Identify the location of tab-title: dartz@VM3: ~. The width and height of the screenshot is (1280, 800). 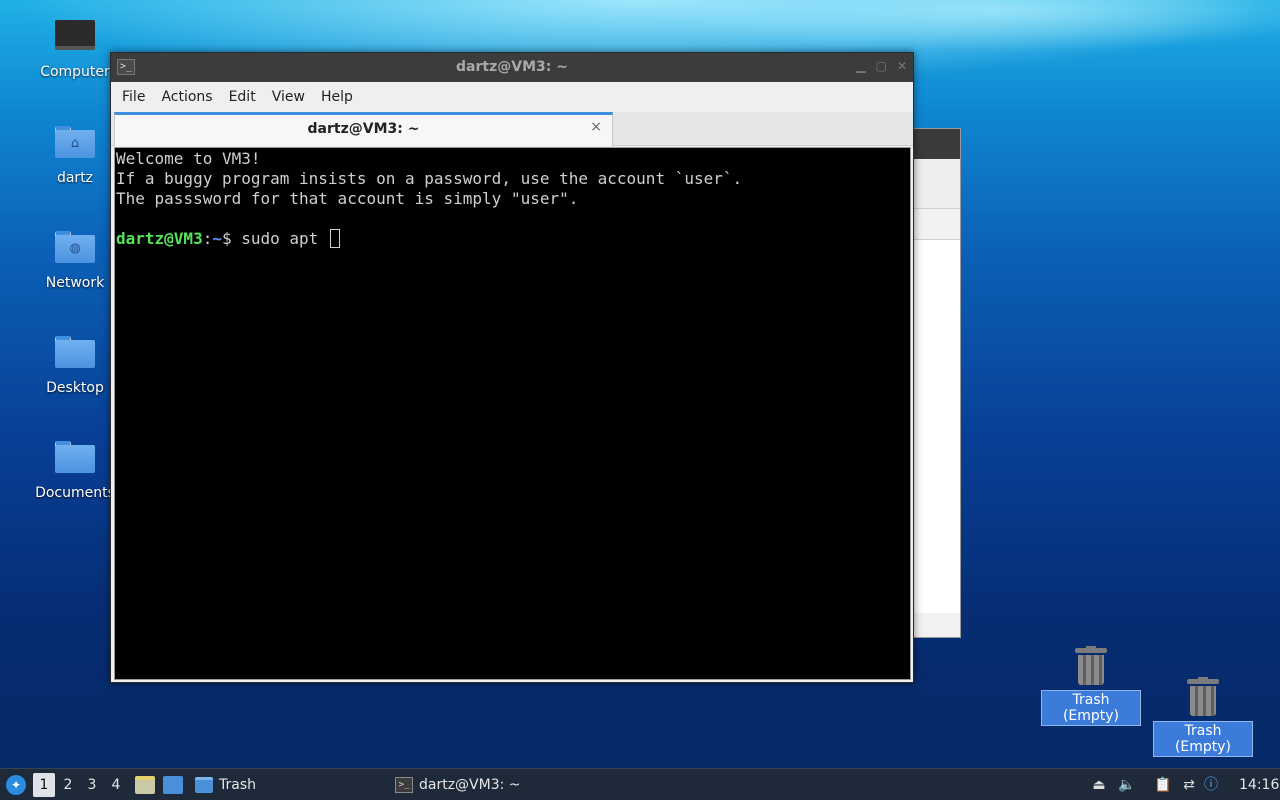
(363, 129).